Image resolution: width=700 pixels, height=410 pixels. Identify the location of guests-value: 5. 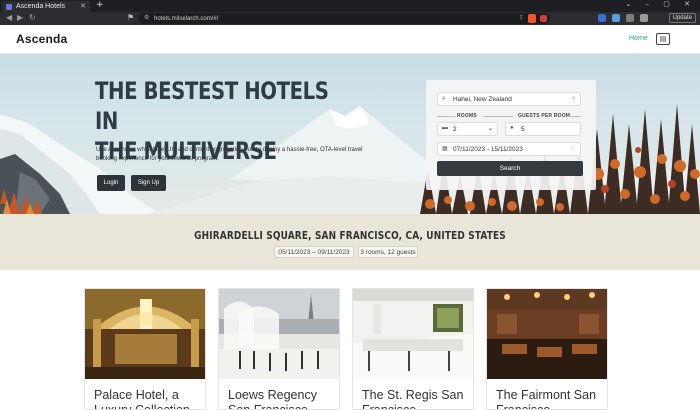
(523, 129).